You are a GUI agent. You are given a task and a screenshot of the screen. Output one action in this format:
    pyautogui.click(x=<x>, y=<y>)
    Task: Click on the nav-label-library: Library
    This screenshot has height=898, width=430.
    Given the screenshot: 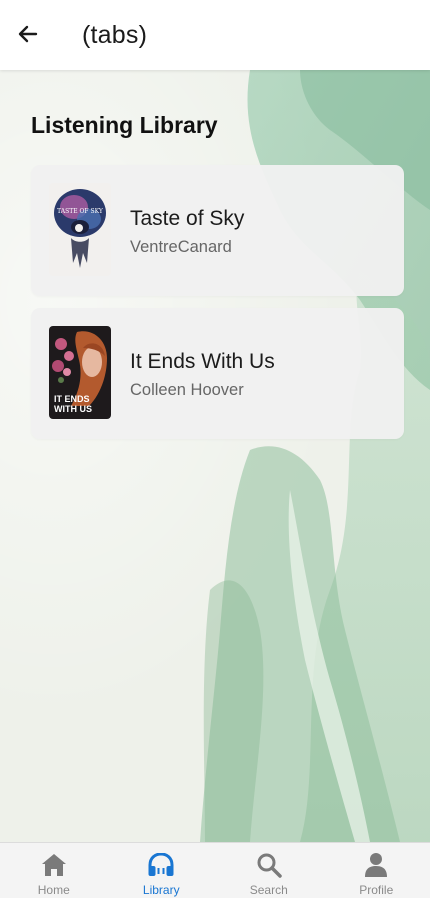 What is the action you would take?
    pyautogui.click(x=161, y=890)
    